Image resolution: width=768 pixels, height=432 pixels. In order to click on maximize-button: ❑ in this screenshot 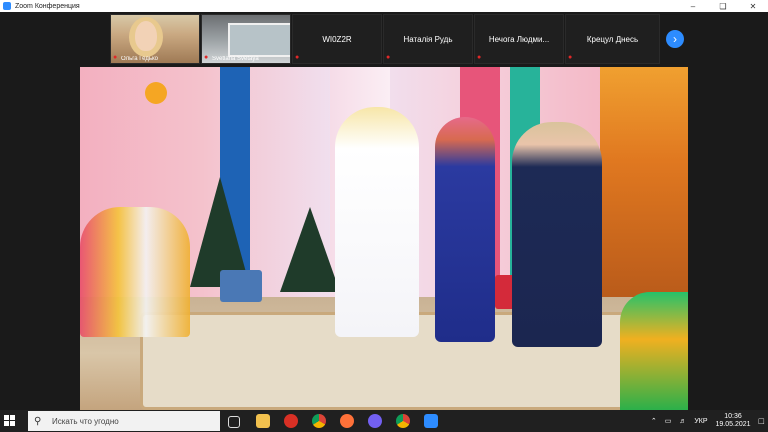, I will do `click(723, 6)`.